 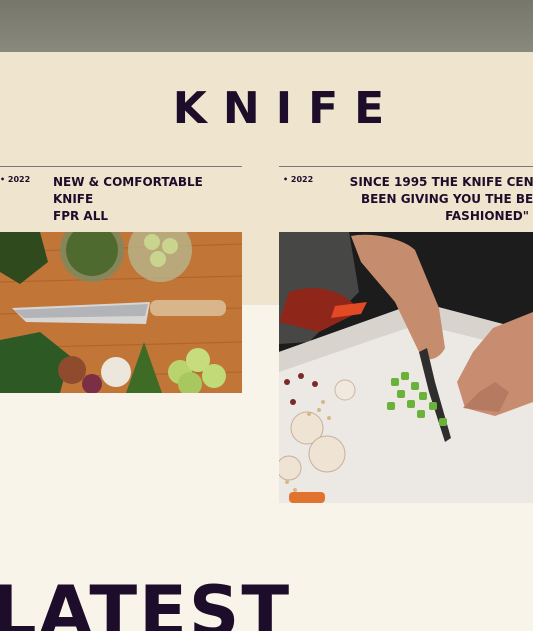 What do you see at coordinates (489, 216) in the screenshot?
I see `card-title-line: FASHIONED" SE` at bounding box center [489, 216].